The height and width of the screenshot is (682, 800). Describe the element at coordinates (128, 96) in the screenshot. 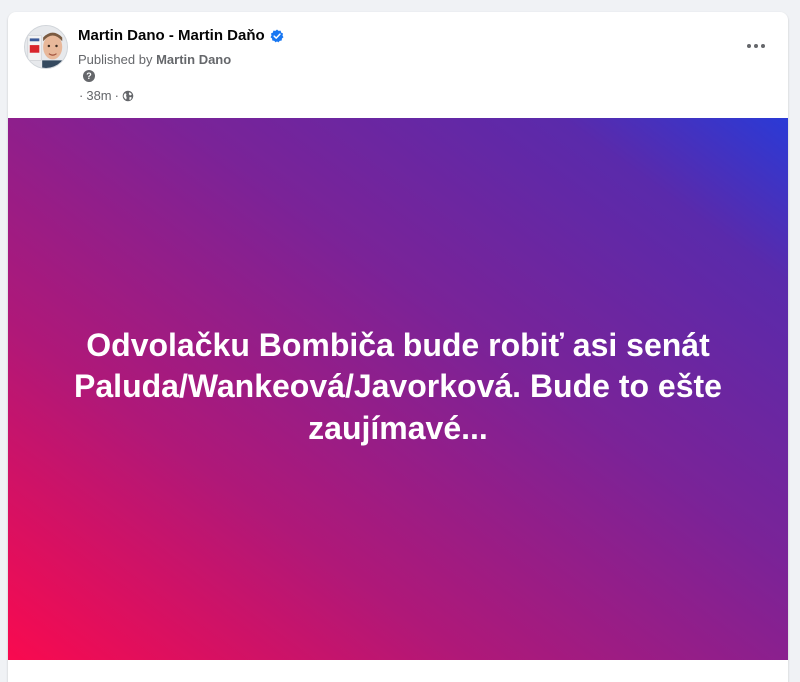

I see `globe-icon` at that location.